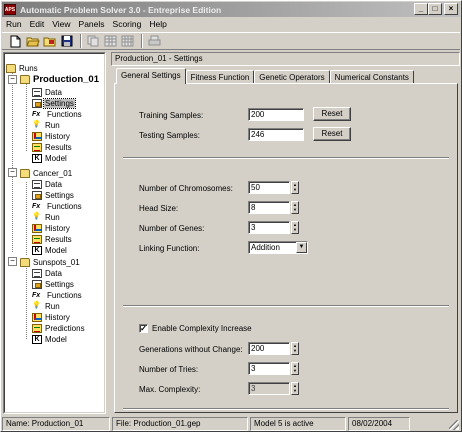 This screenshot has height=432, width=462. Describe the element at coordinates (66, 41) in the screenshot. I see `save-icon` at that location.